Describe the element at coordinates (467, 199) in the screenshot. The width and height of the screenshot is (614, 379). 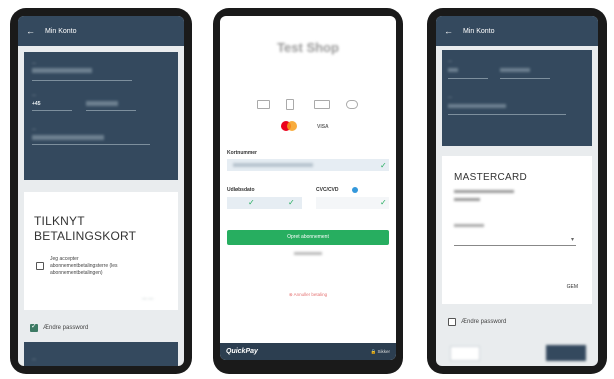
I see `card-expiry` at that location.